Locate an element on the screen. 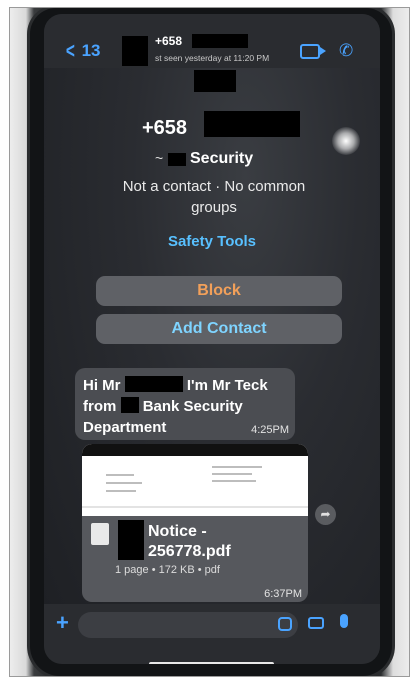  pdf-preview-thumbnail is located at coordinates (195, 480).